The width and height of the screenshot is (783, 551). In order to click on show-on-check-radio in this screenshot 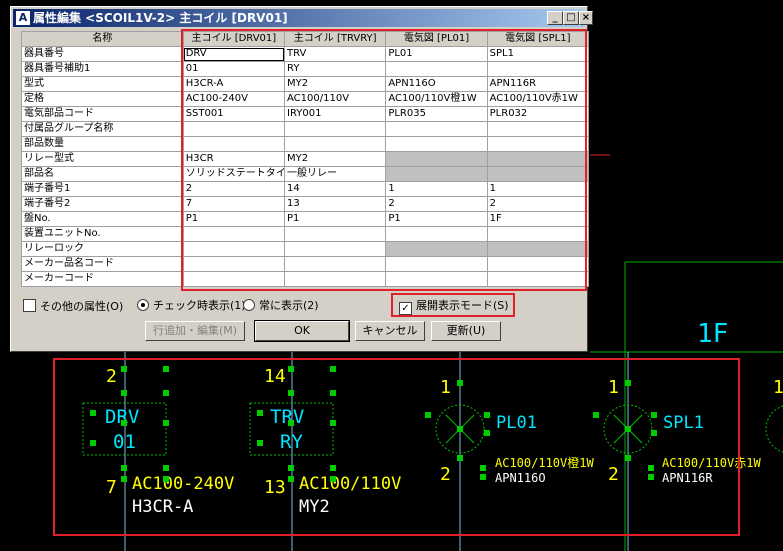, I will do `click(143, 305)`.